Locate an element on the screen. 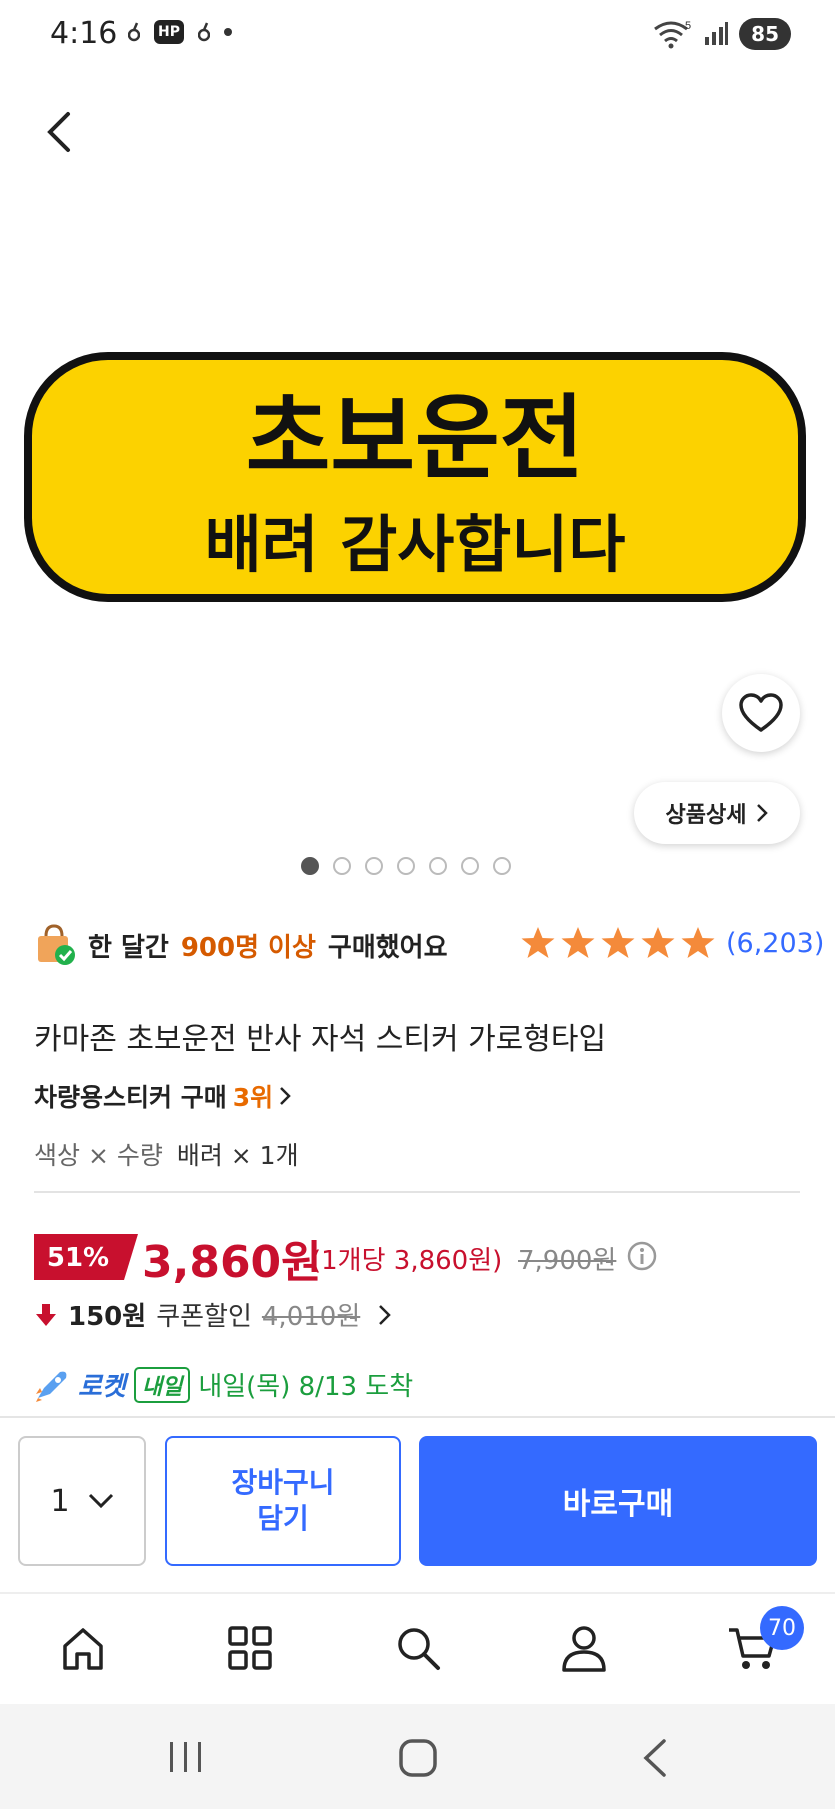  arrival-date: 내일(목) 8/13 도착 is located at coordinates (306, 1387).